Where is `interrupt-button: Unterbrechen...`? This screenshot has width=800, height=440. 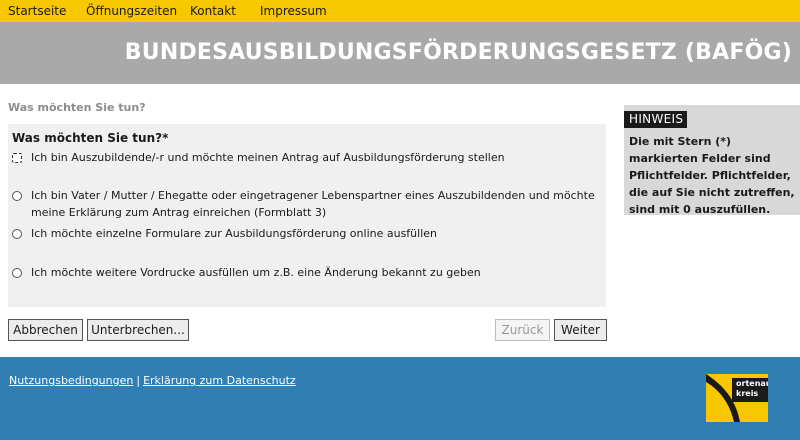
interrupt-button: Unterbrechen... is located at coordinates (138, 330).